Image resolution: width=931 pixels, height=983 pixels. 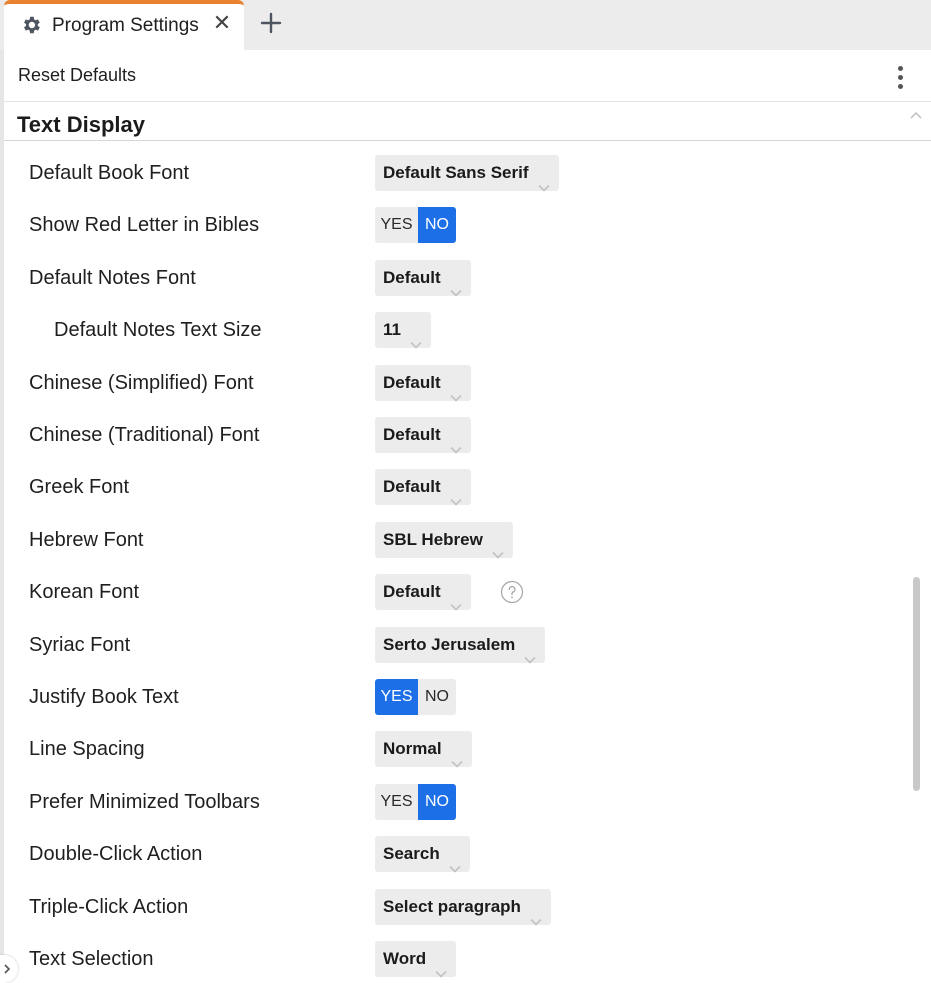 I want to click on setting-row: Hebrew Font SBL Hebrew, so click(x=454, y=540).